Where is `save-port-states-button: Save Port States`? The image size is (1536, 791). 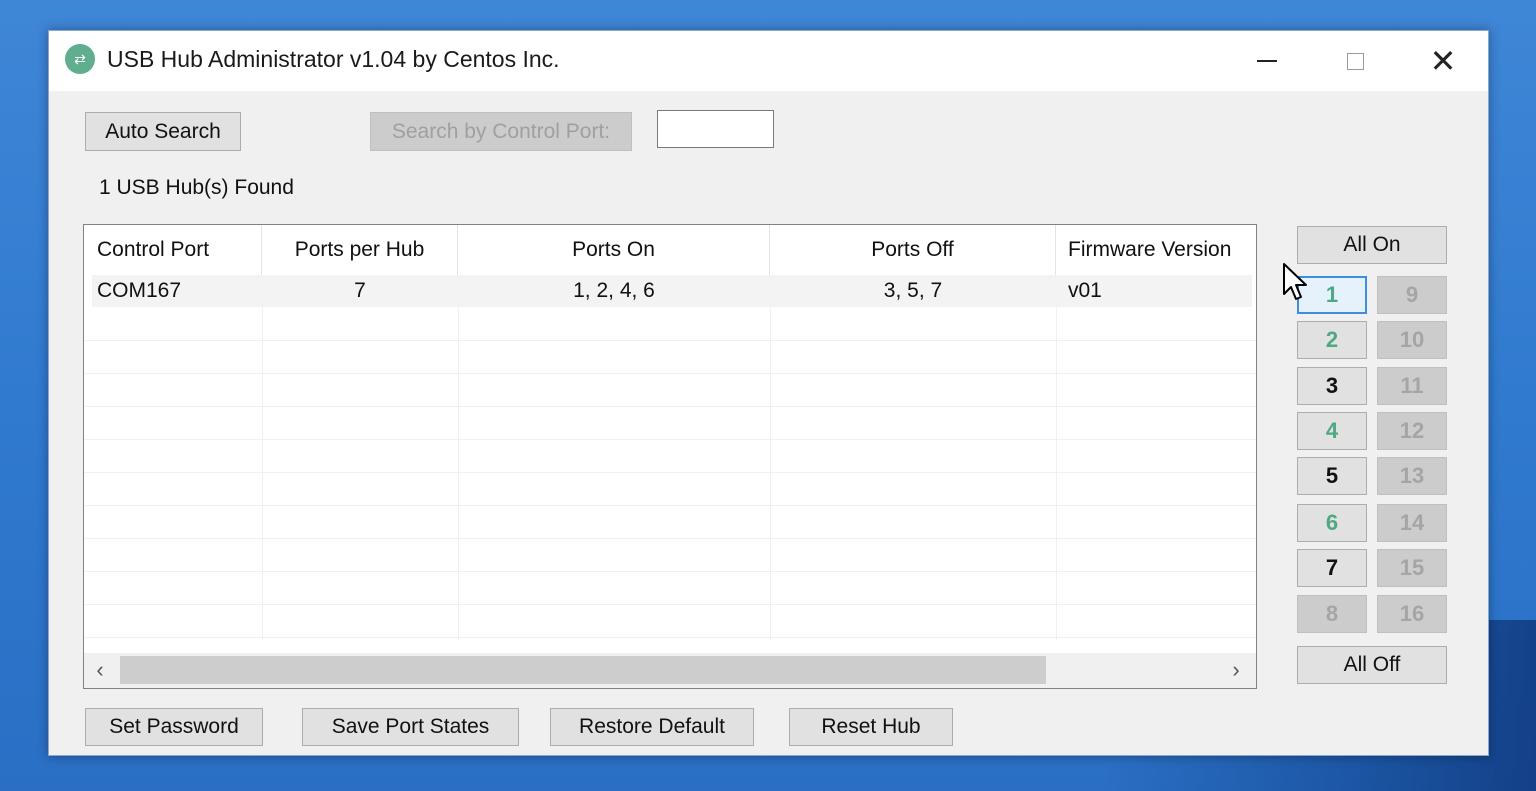
save-port-states-button: Save Port States is located at coordinates (410, 727).